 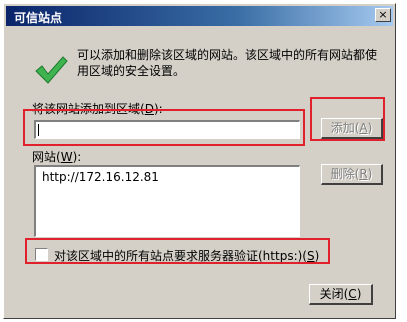 I want to click on require-https-label: 对该区域中的所有站点要求服务器验证(https:)(S), so click(x=186, y=255).